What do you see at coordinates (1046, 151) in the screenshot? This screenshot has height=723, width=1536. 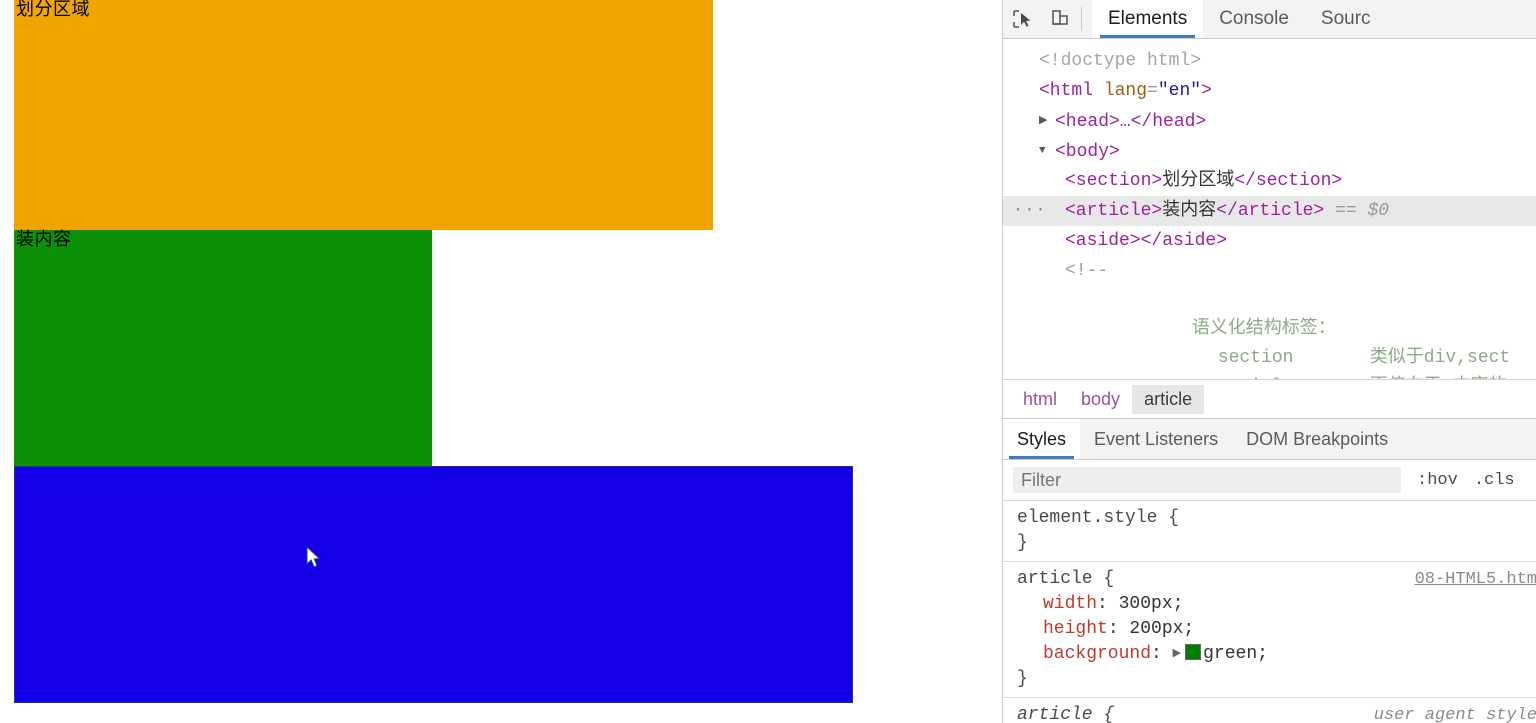 I see `expanded-twisty-icon: ▼` at bounding box center [1046, 151].